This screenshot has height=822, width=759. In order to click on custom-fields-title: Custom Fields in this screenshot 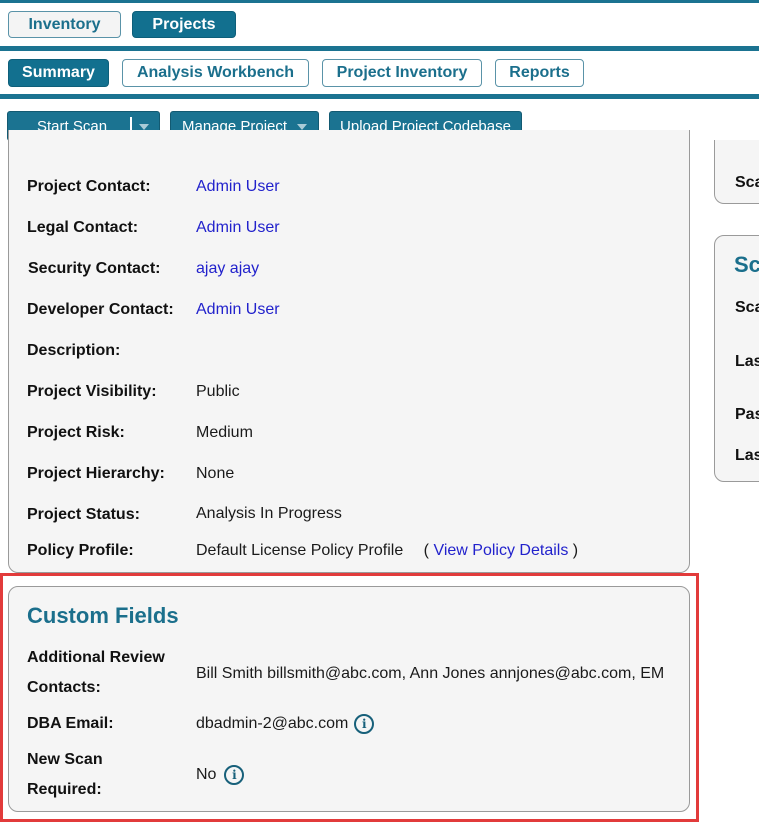, I will do `click(103, 615)`.